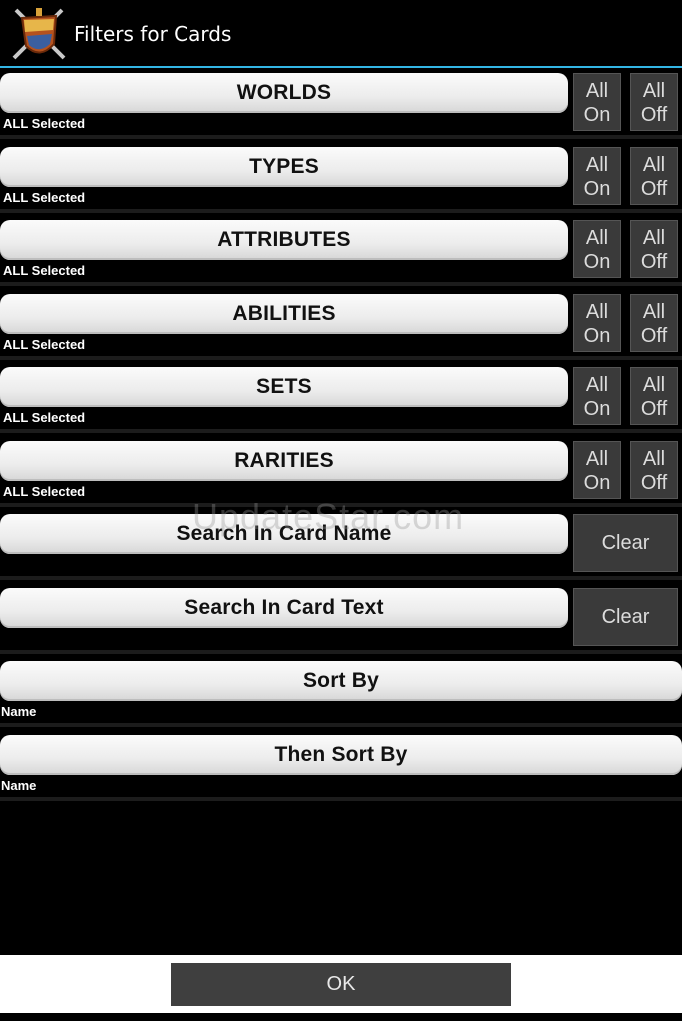  Describe the element at coordinates (284, 608) in the screenshot. I see `search-card-text-button: Search In Card Text` at that location.